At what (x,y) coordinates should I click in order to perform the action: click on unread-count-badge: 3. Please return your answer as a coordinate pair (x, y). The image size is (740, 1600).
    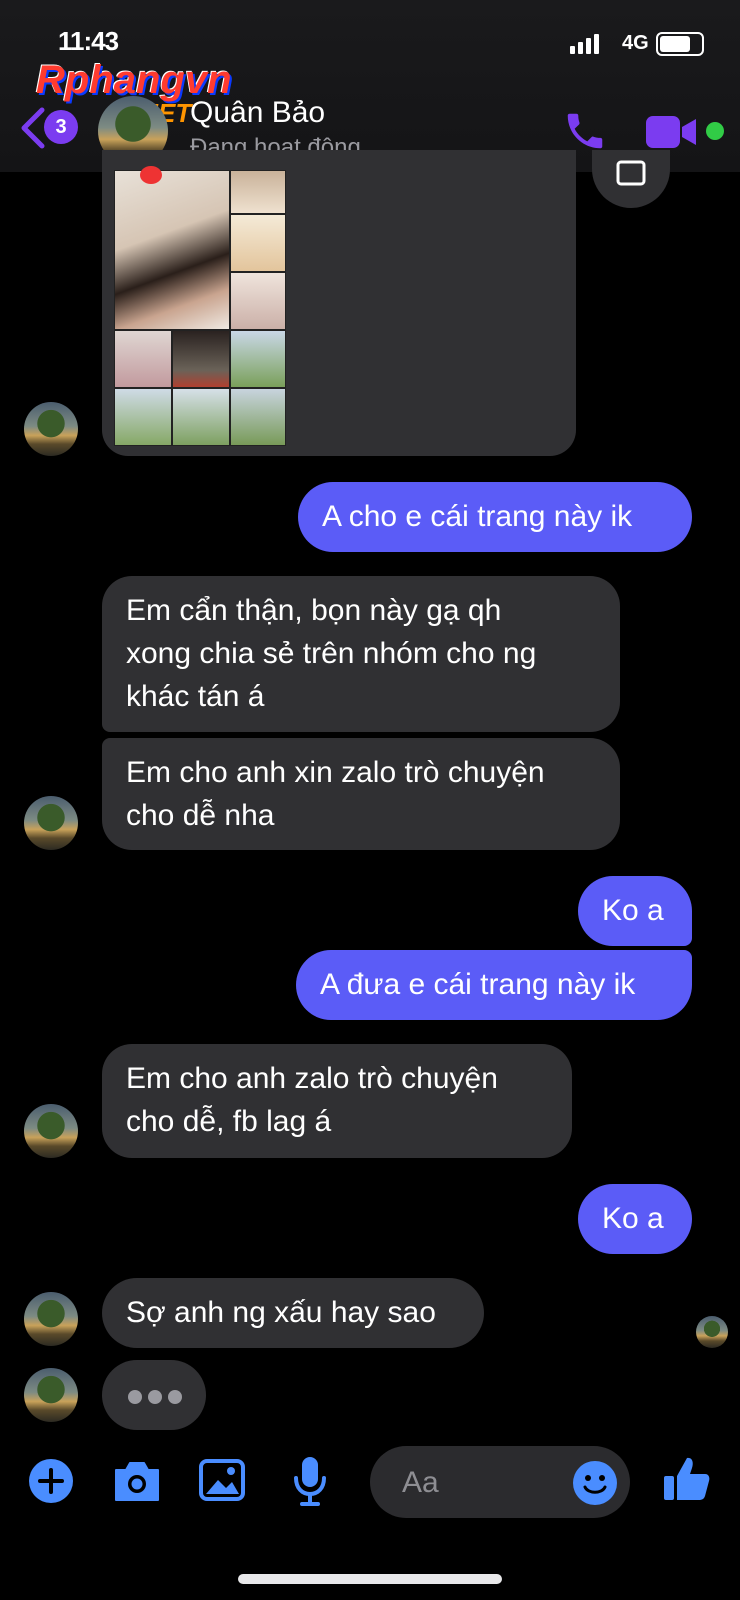
    Looking at the image, I should click on (61, 127).